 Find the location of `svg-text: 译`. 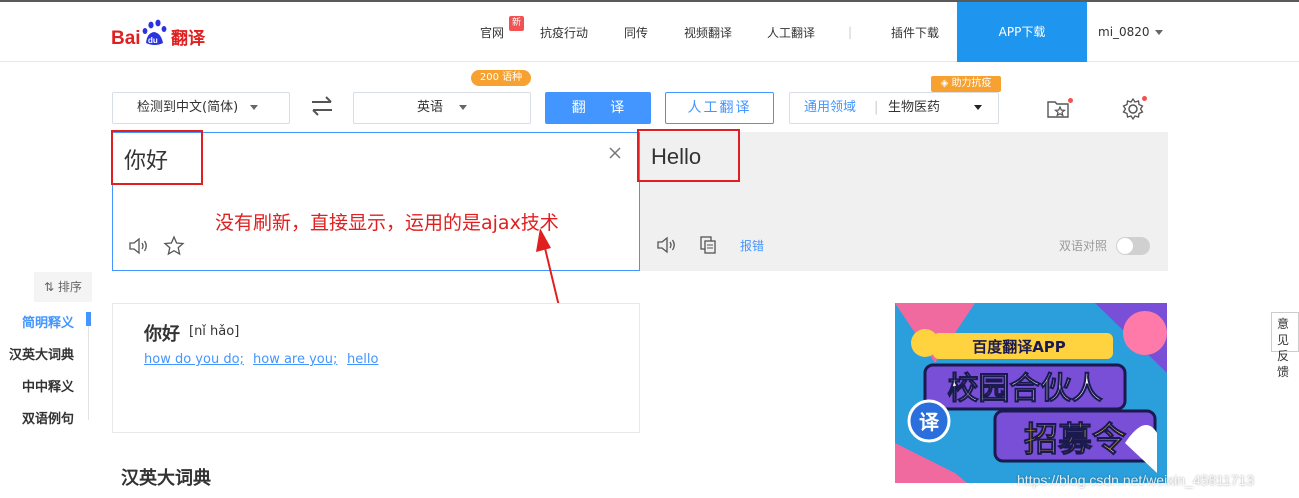

svg-text: 译 is located at coordinates (929, 422).